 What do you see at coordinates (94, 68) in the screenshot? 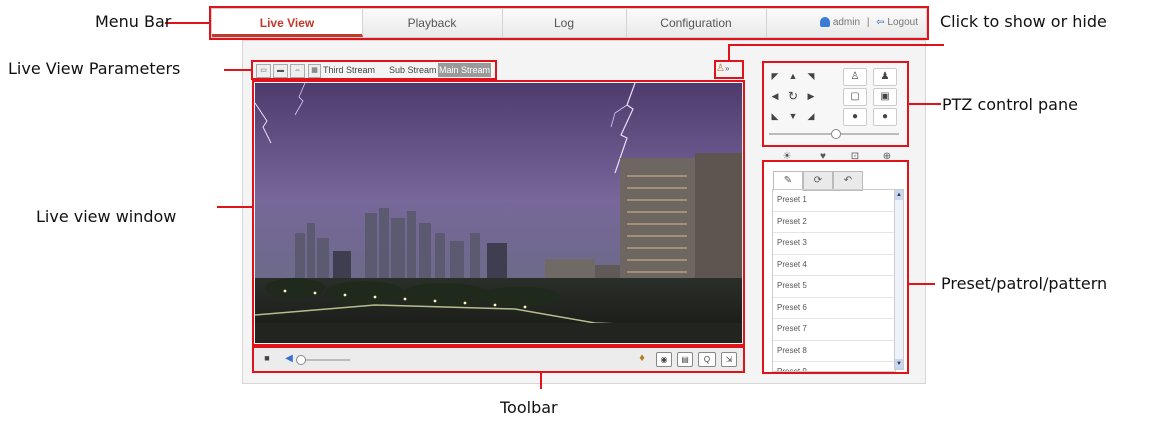
I see `callout-live-view-parameters: Live View Parameters` at bounding box center [94, 68].